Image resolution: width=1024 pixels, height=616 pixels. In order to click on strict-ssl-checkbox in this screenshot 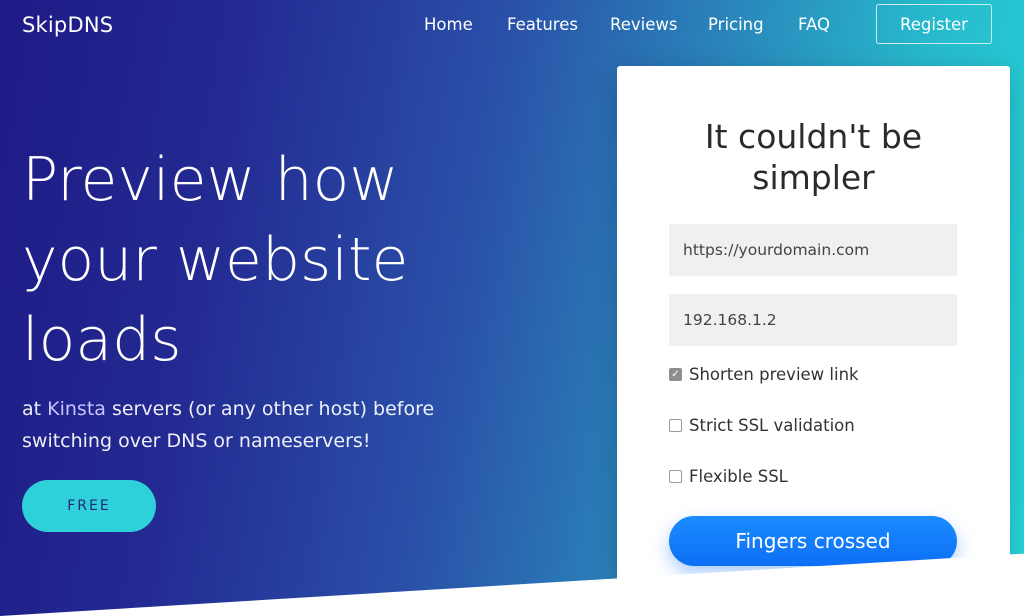, I will do `click(675, 425)`.